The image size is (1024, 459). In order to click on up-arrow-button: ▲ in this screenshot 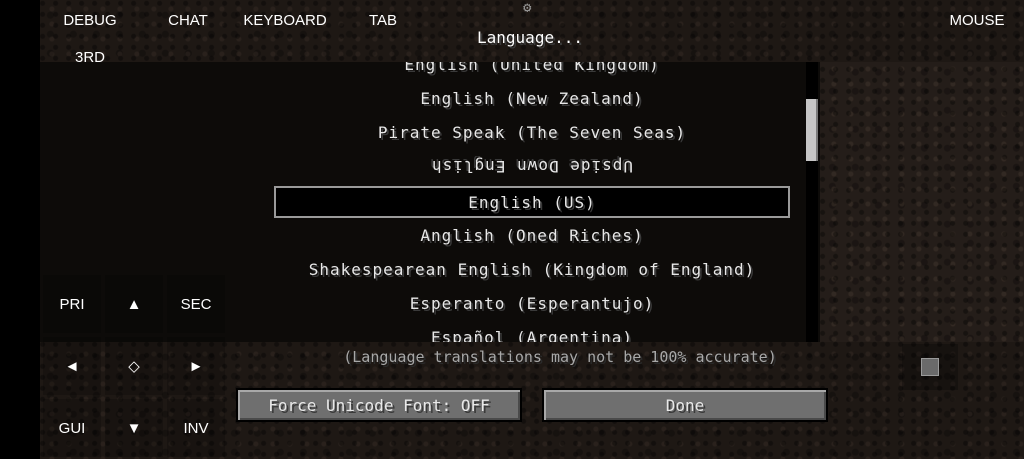, I will do `click(134, 304)`.